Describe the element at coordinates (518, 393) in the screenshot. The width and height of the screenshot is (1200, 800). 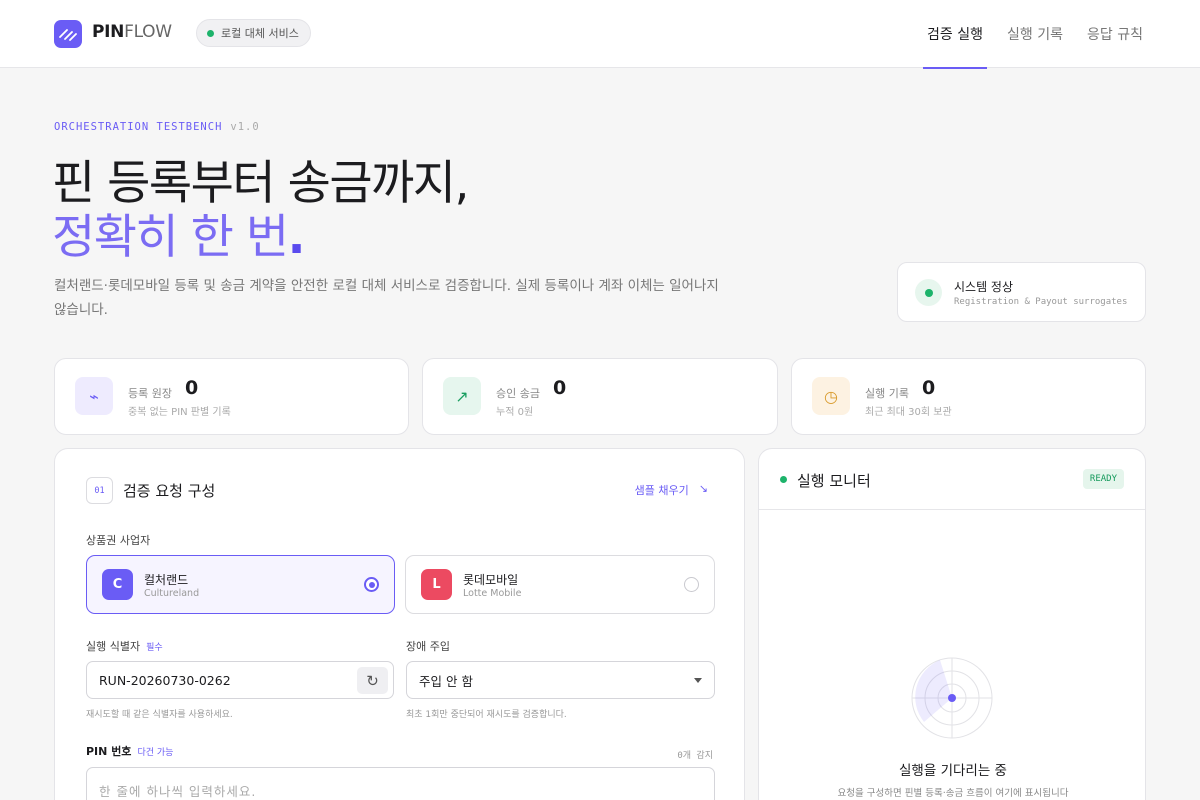
I see `stat-label: 승인 송금` at that location.